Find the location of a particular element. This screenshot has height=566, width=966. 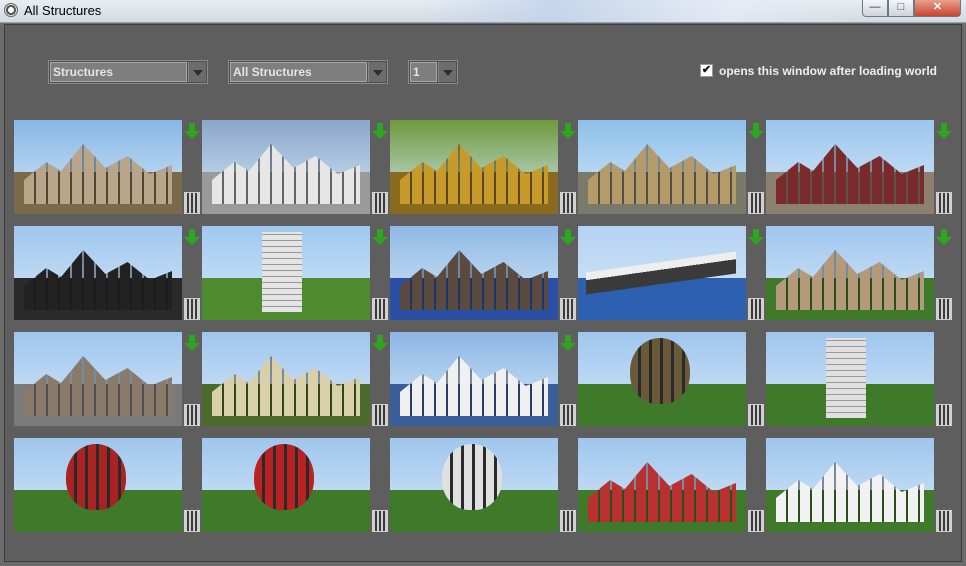

structure-card-titanic is located at coordinates (671, 273).